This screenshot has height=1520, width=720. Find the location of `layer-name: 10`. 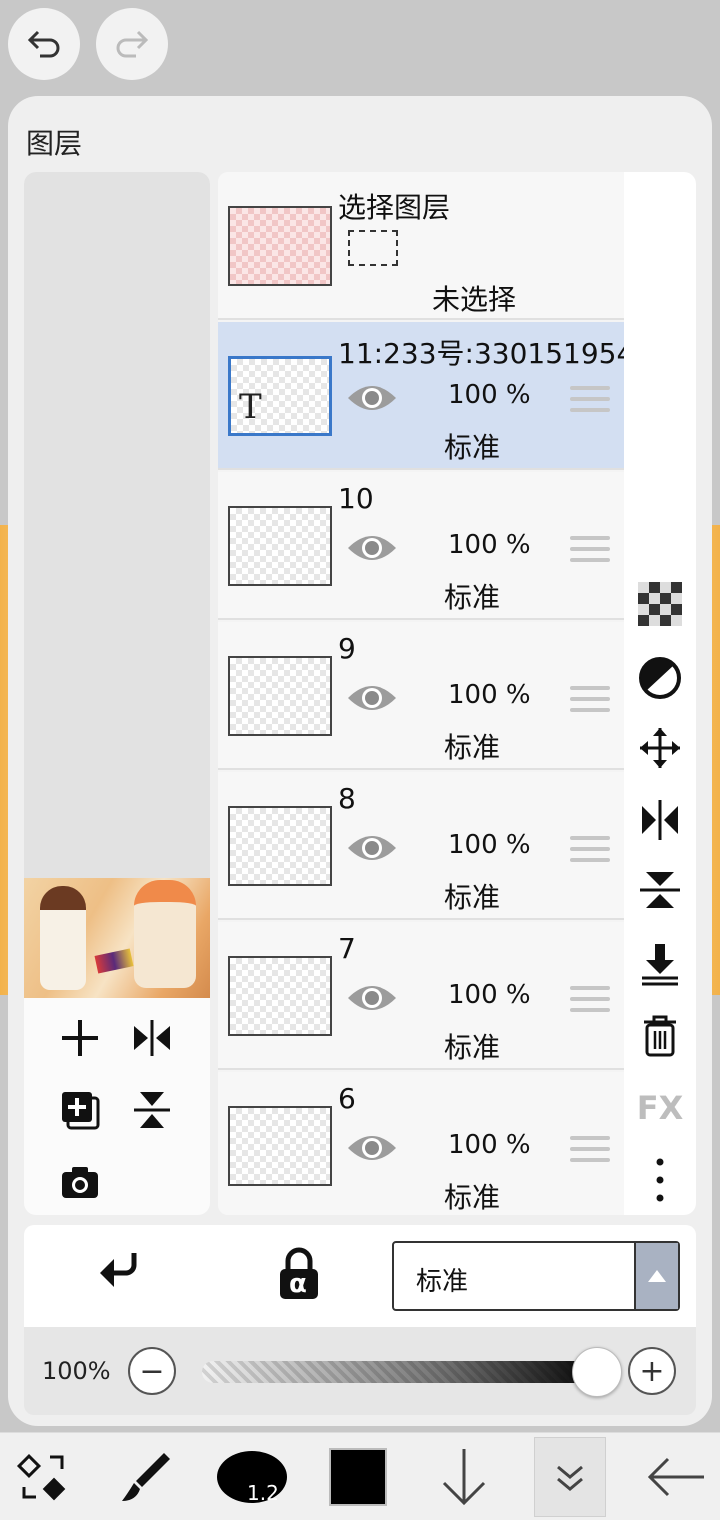

layer-name: 10 is located at coordinates (356, 498).